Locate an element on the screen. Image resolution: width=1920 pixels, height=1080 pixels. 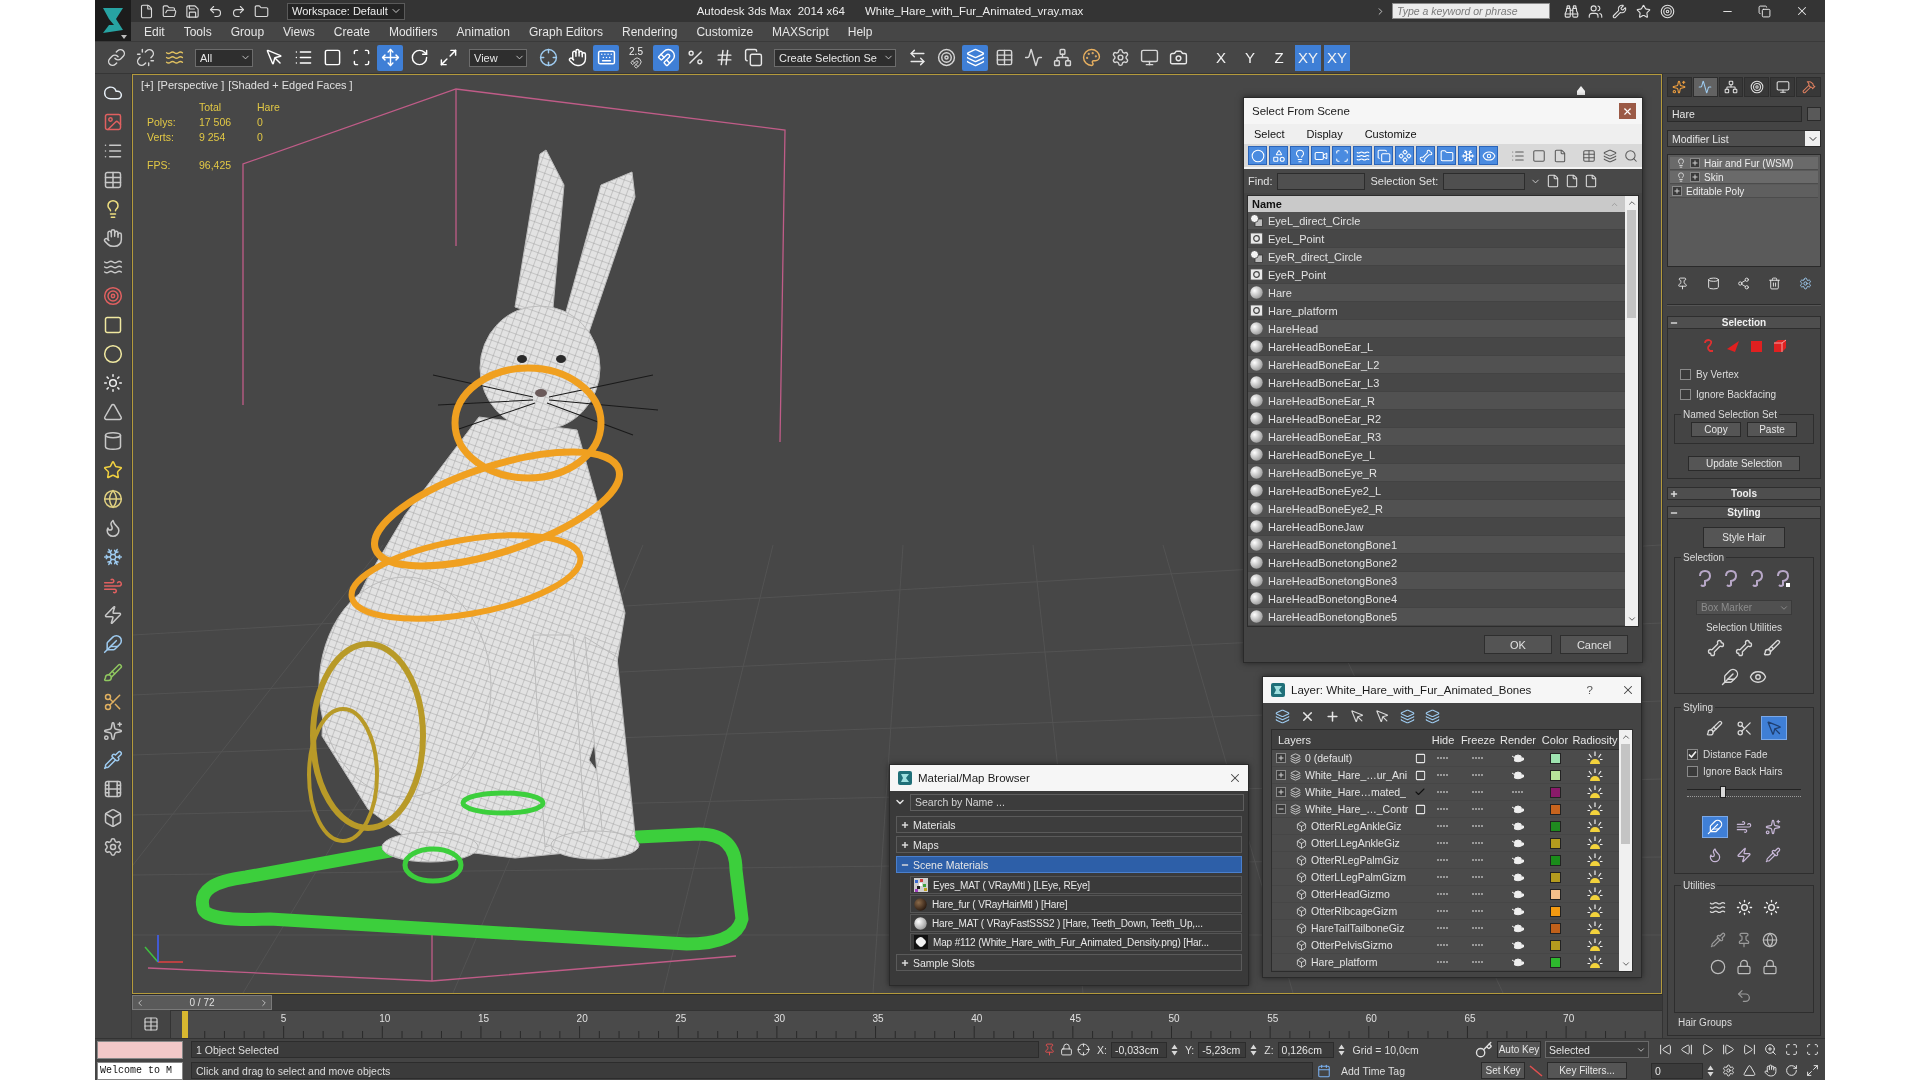
object-name: OtterLLegAnkleGiz is located at coordinates (1355, 843).